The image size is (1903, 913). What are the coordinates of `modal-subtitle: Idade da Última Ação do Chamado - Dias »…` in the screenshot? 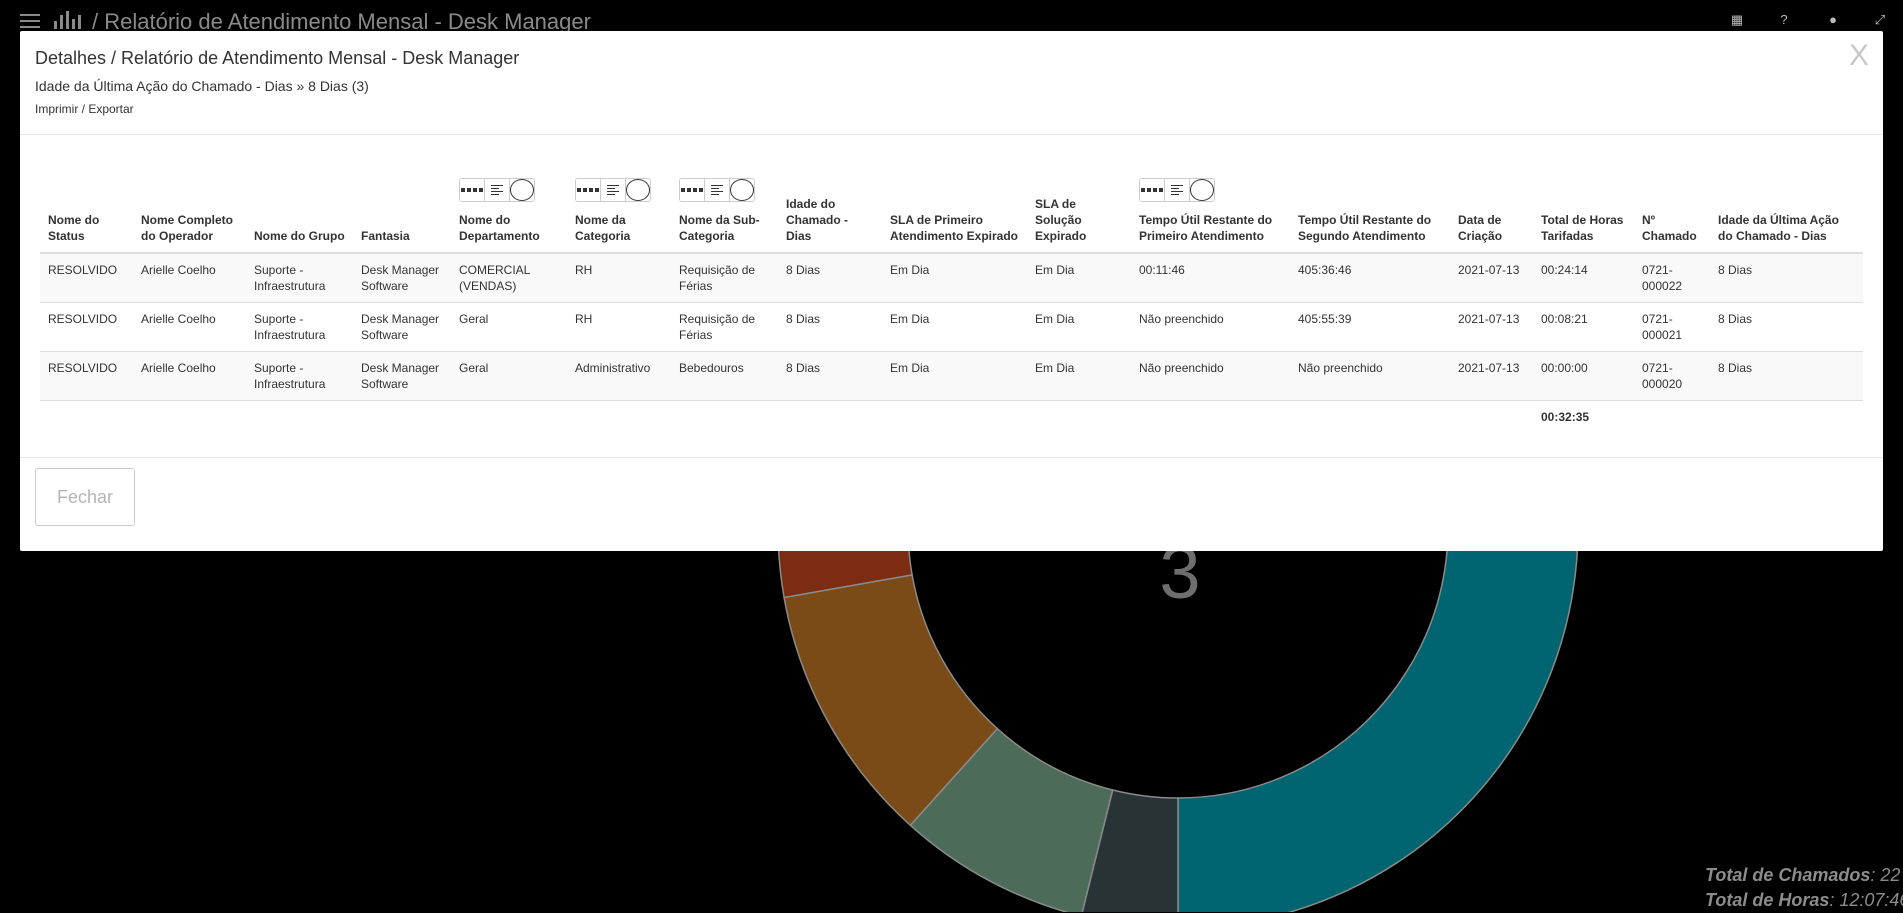 It's located at (202, 86).